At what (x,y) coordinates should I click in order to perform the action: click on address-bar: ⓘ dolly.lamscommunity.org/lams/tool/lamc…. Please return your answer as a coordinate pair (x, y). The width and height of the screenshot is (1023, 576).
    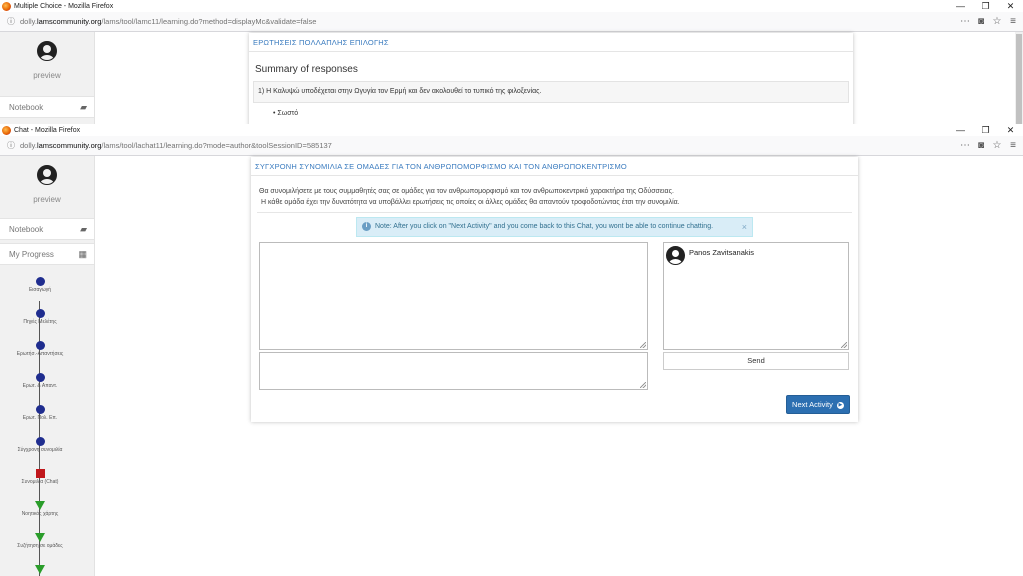
    Looking at the image, I should click on (511, 22).